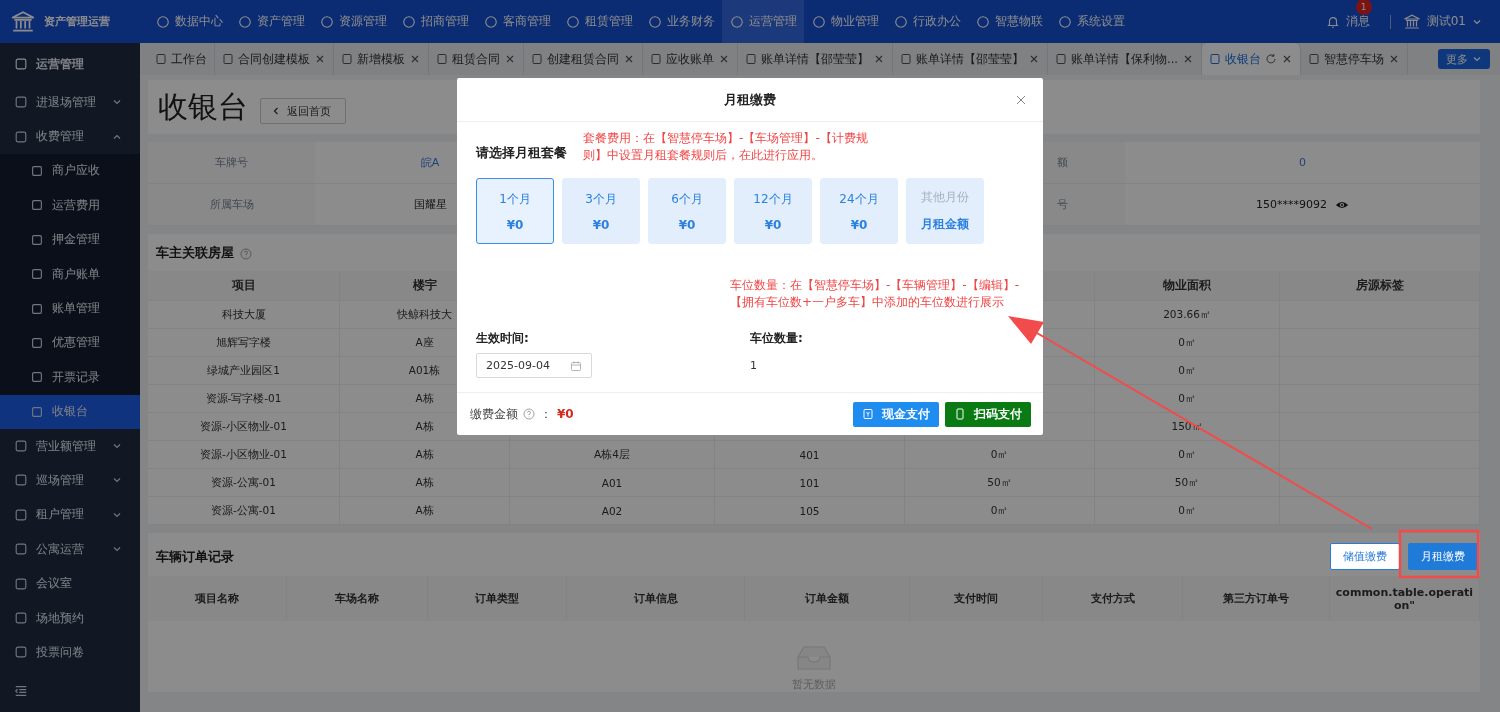 This screenshot has height=712, width=1500. I want to click on package-option: 6个月 ¥0, so click(687, 211).